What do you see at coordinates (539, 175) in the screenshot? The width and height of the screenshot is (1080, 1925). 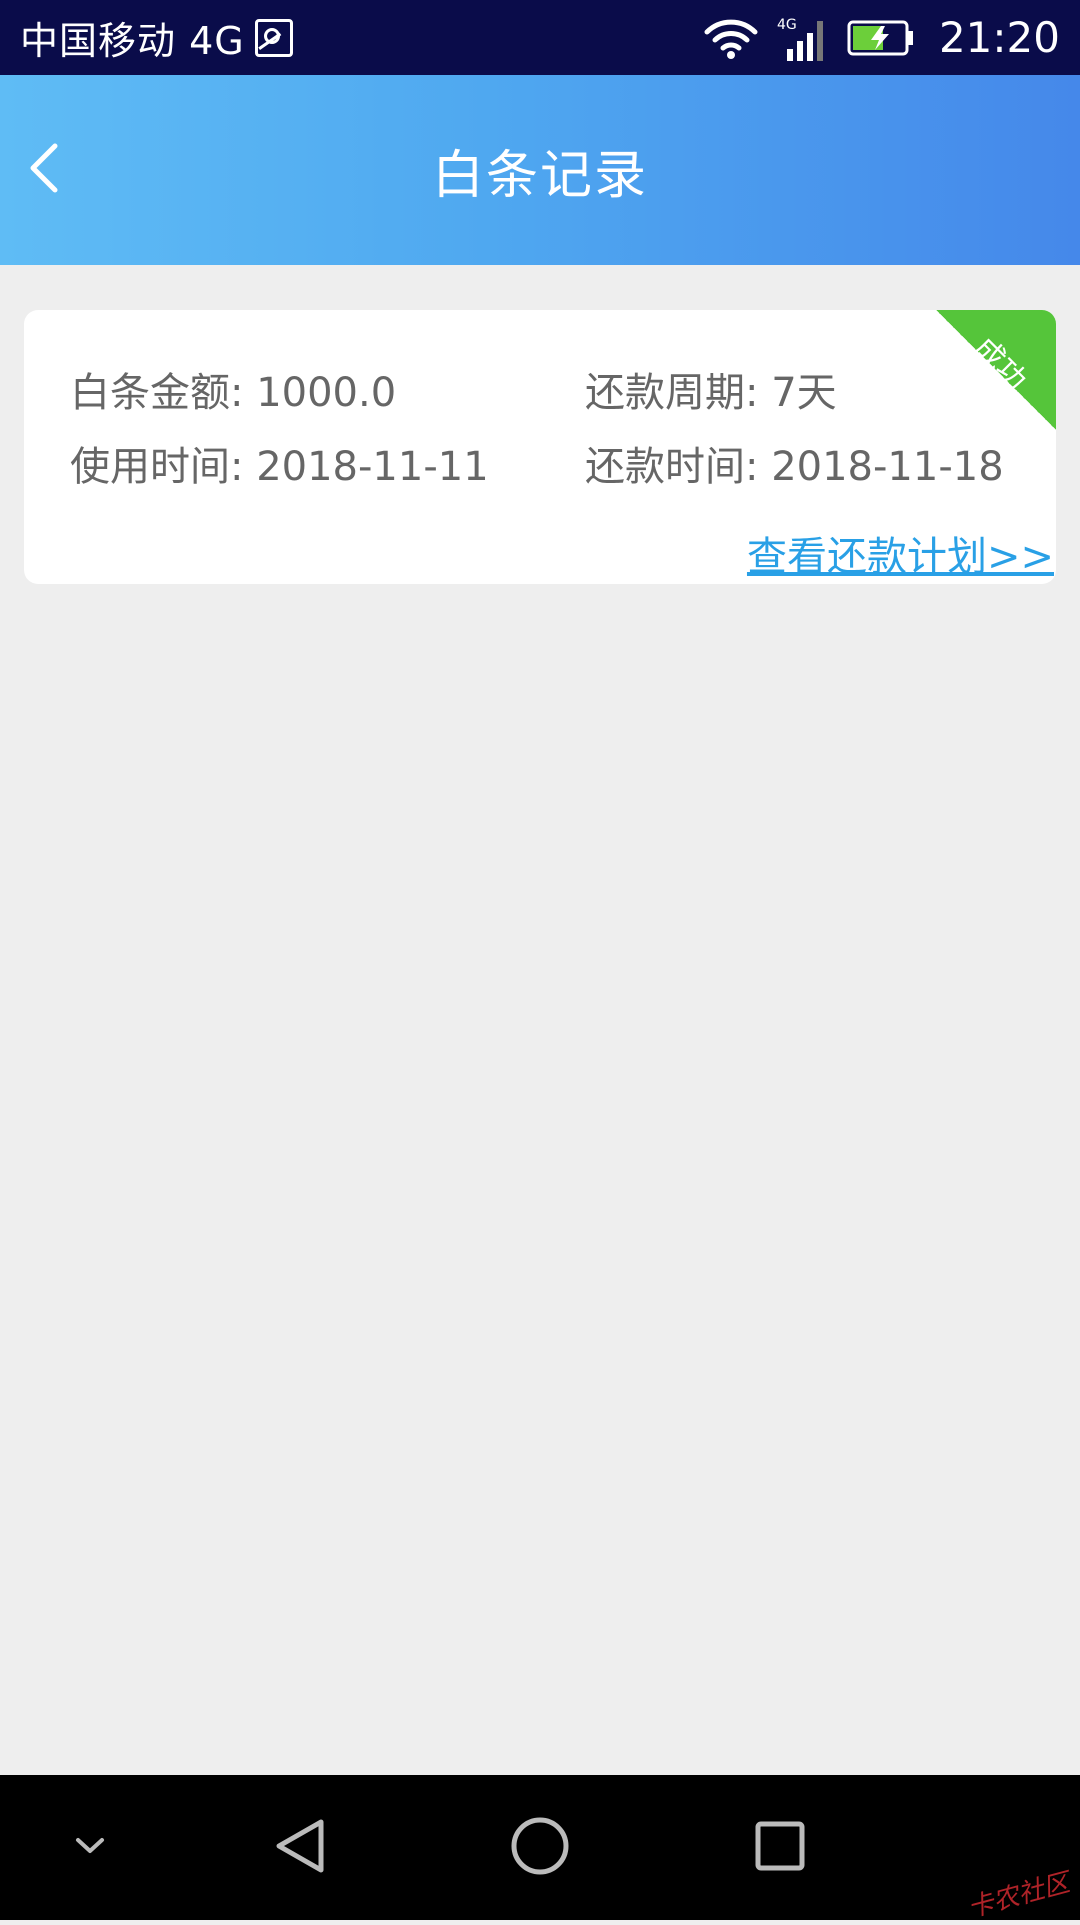 I see `page-title: 白条记录` at bounding box center [539, 175].